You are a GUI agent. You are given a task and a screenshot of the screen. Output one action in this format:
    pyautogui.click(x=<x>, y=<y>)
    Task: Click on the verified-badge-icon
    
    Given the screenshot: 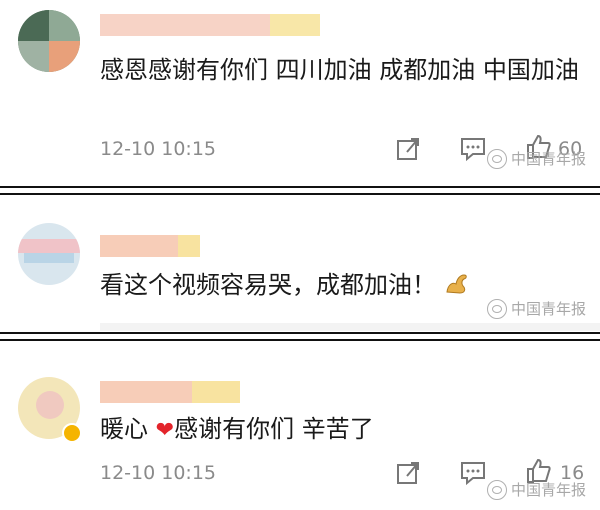 What is the action you would take?
    pyautogui.click(x=72, y=433)
    